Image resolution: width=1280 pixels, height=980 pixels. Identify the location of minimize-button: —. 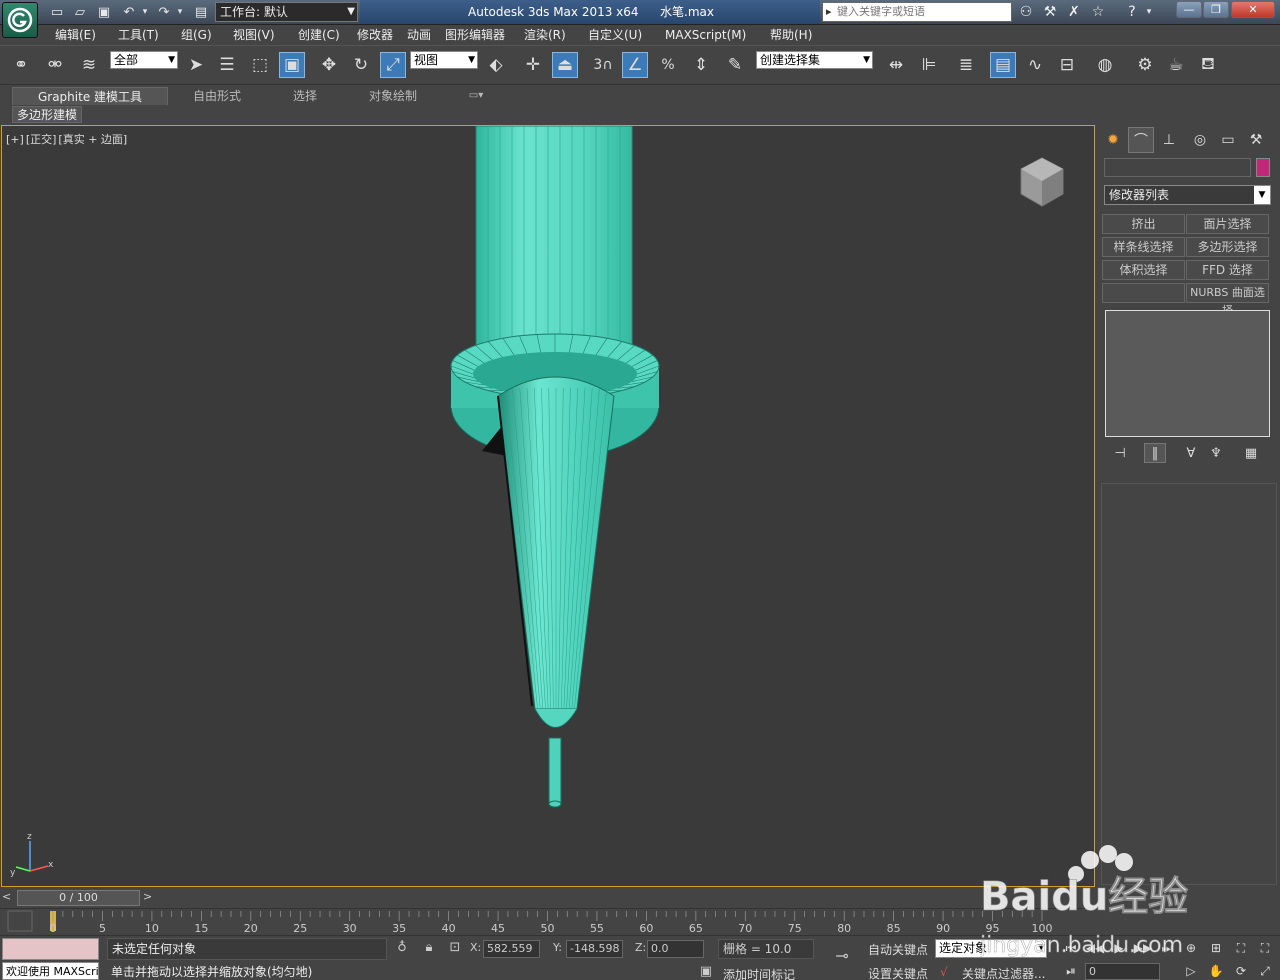
(1189, 9).